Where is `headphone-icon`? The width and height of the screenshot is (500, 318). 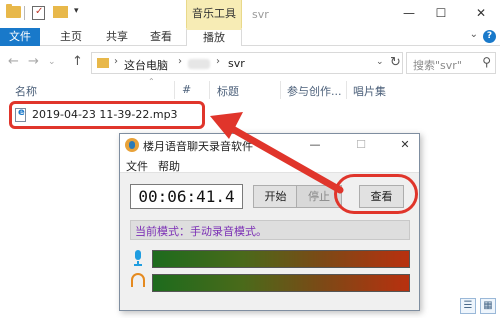 headphone-icon is located at coordinates (138, 280).